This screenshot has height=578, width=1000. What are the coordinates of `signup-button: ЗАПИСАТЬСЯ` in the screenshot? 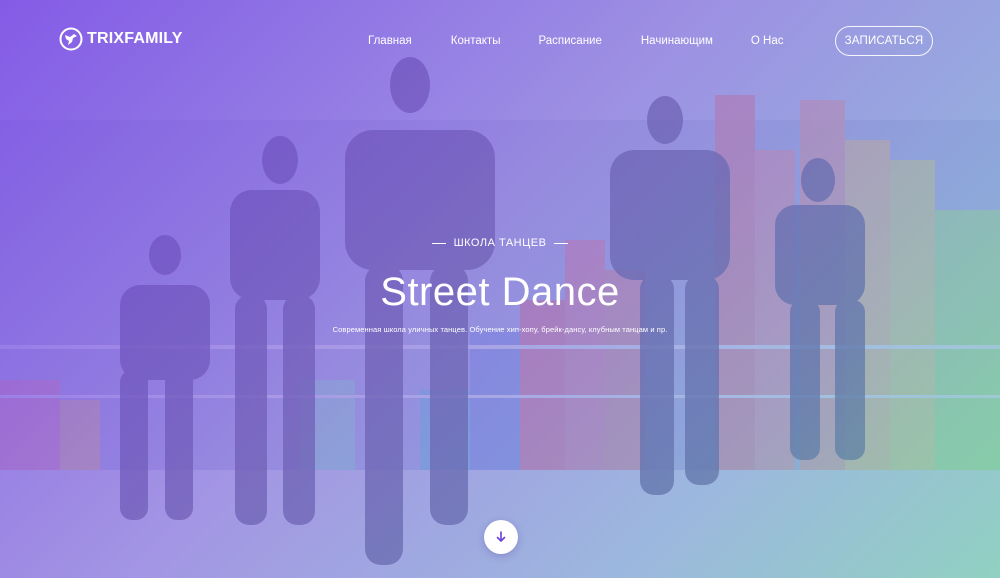 It's located at (884, 41).